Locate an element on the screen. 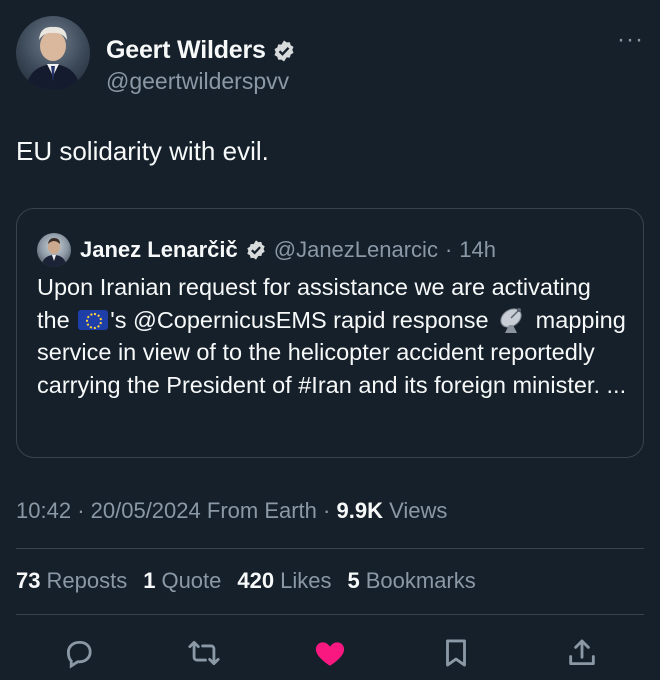  tweet-source: From Earth is located at coordinates (261, 510).